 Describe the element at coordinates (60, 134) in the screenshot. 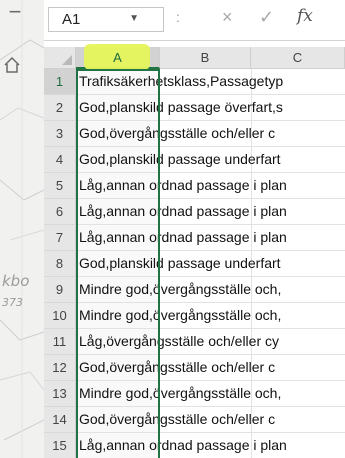

I see `row-header: 3` at that location.